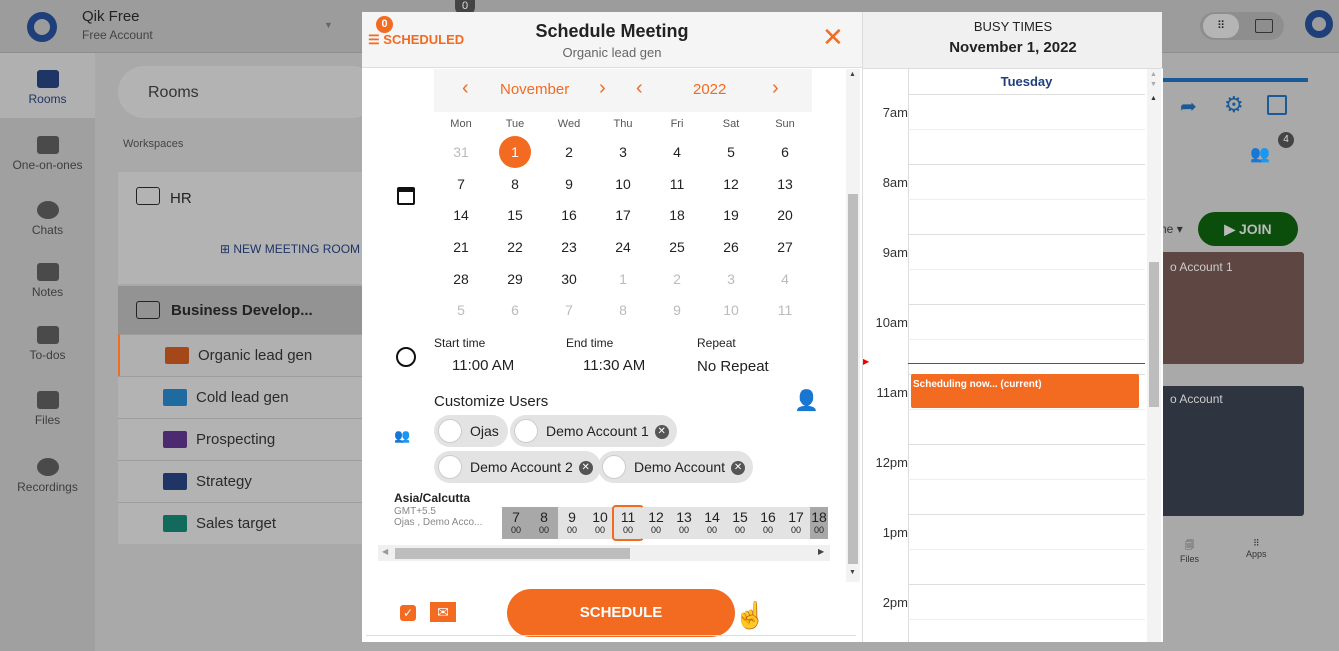 The image size is (1339, 651). I want to click on room-item: Sales target, so click(248, 523).